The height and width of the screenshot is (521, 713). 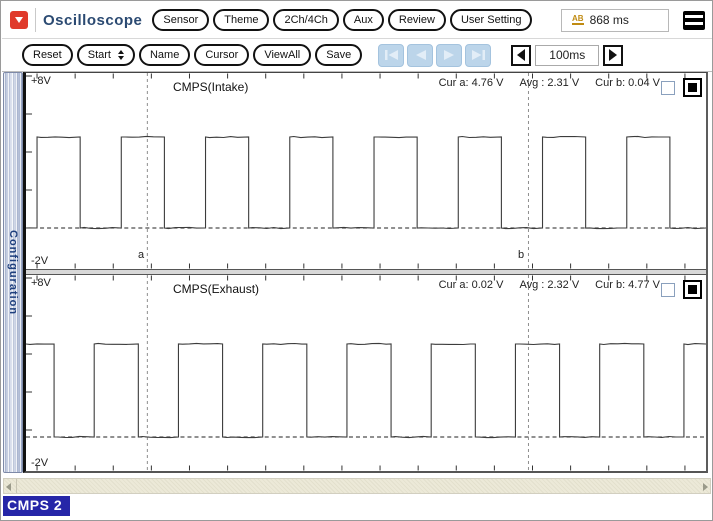 What do you see at coordinates (282, 55) in the screenshot?
I see `viewall-button: ViewAll` at bounding box center [282, 55].